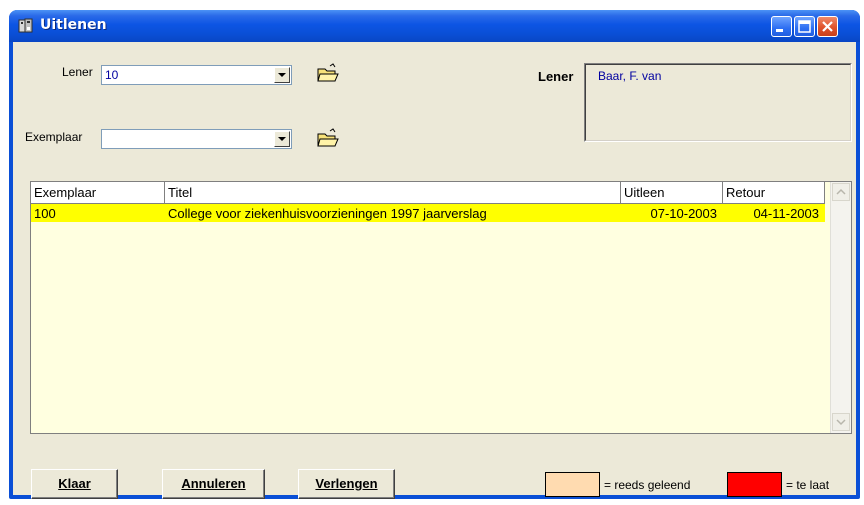  I want to click on lener-info-label: Lener, so click(556, 76).